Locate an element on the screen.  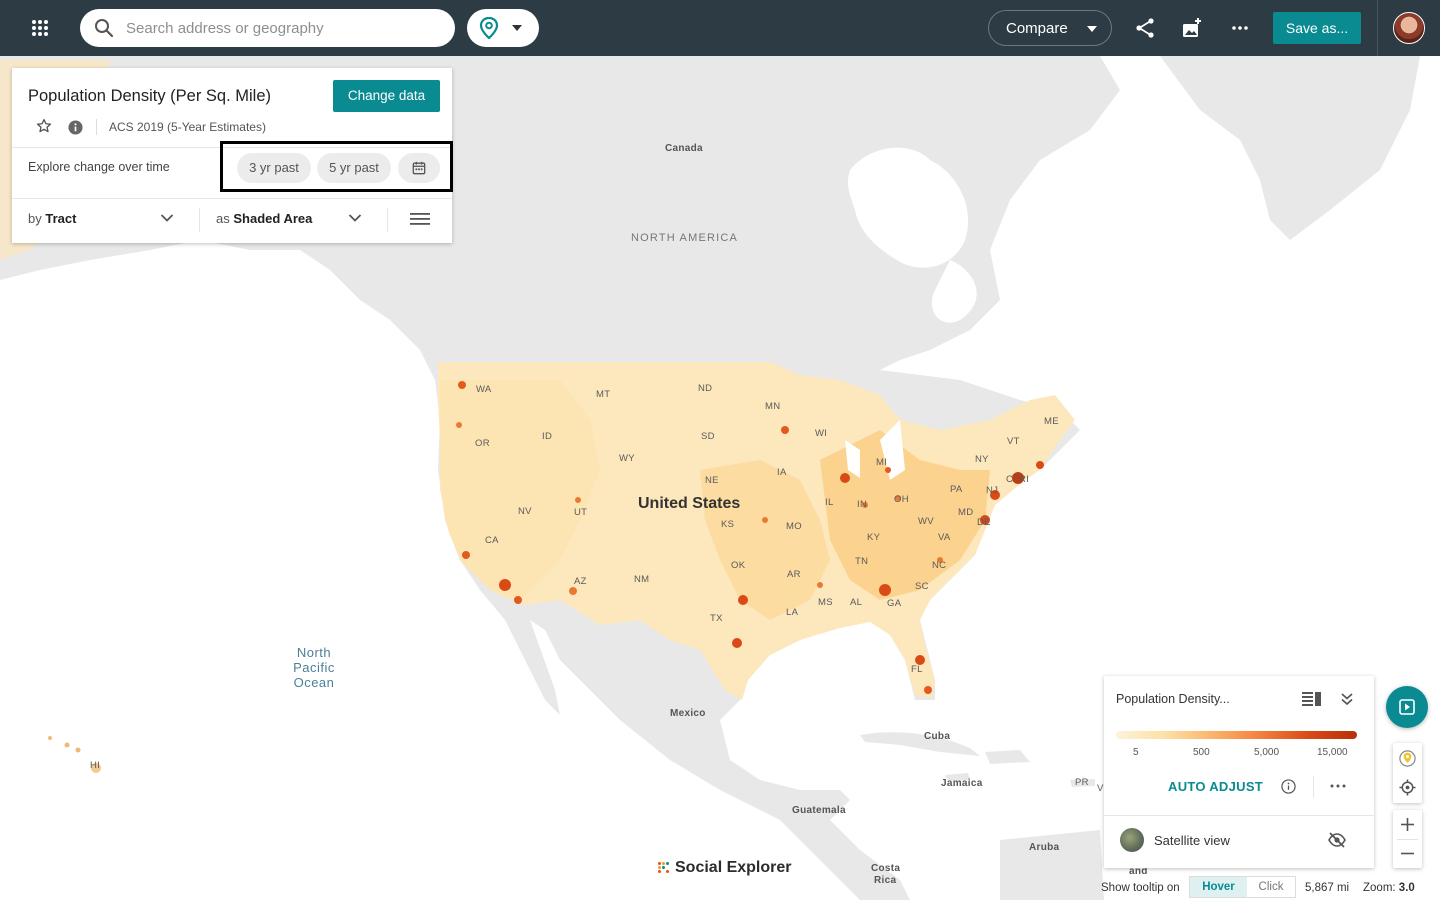
star-icon is located at coordinates (44, 126).